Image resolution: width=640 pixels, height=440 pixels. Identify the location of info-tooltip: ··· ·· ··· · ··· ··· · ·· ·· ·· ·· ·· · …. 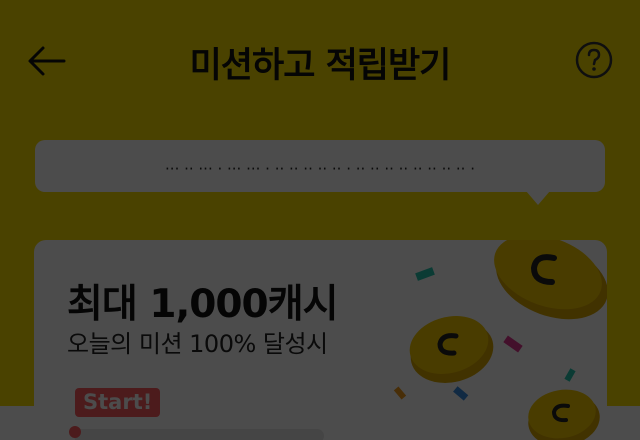
(320, 166).